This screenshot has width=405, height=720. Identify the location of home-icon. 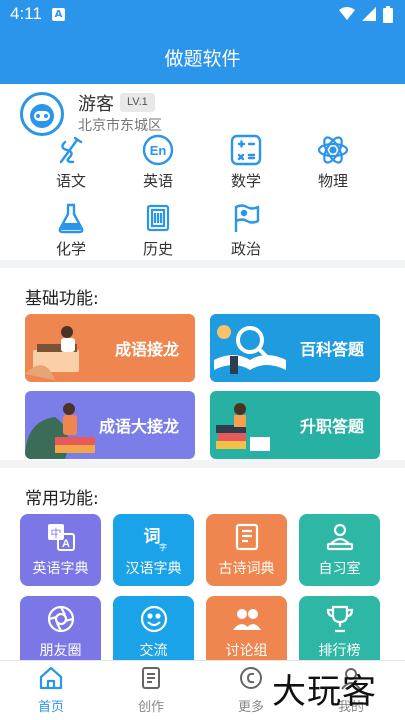
(51, 678).